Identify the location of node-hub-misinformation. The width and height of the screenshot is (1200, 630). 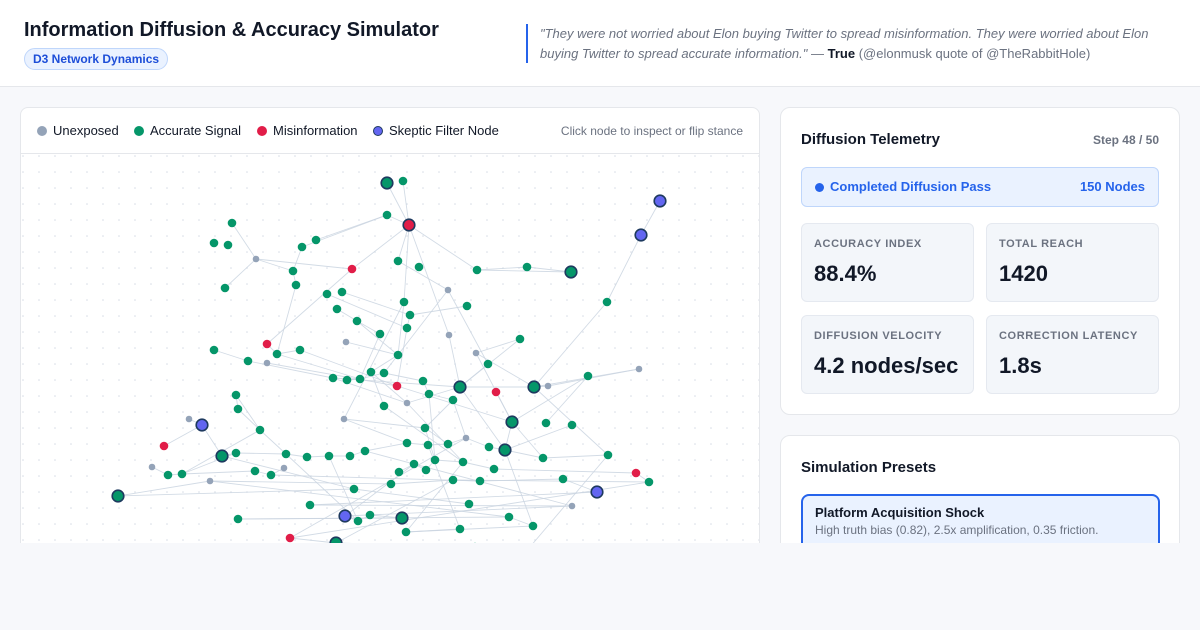
(409, 225).